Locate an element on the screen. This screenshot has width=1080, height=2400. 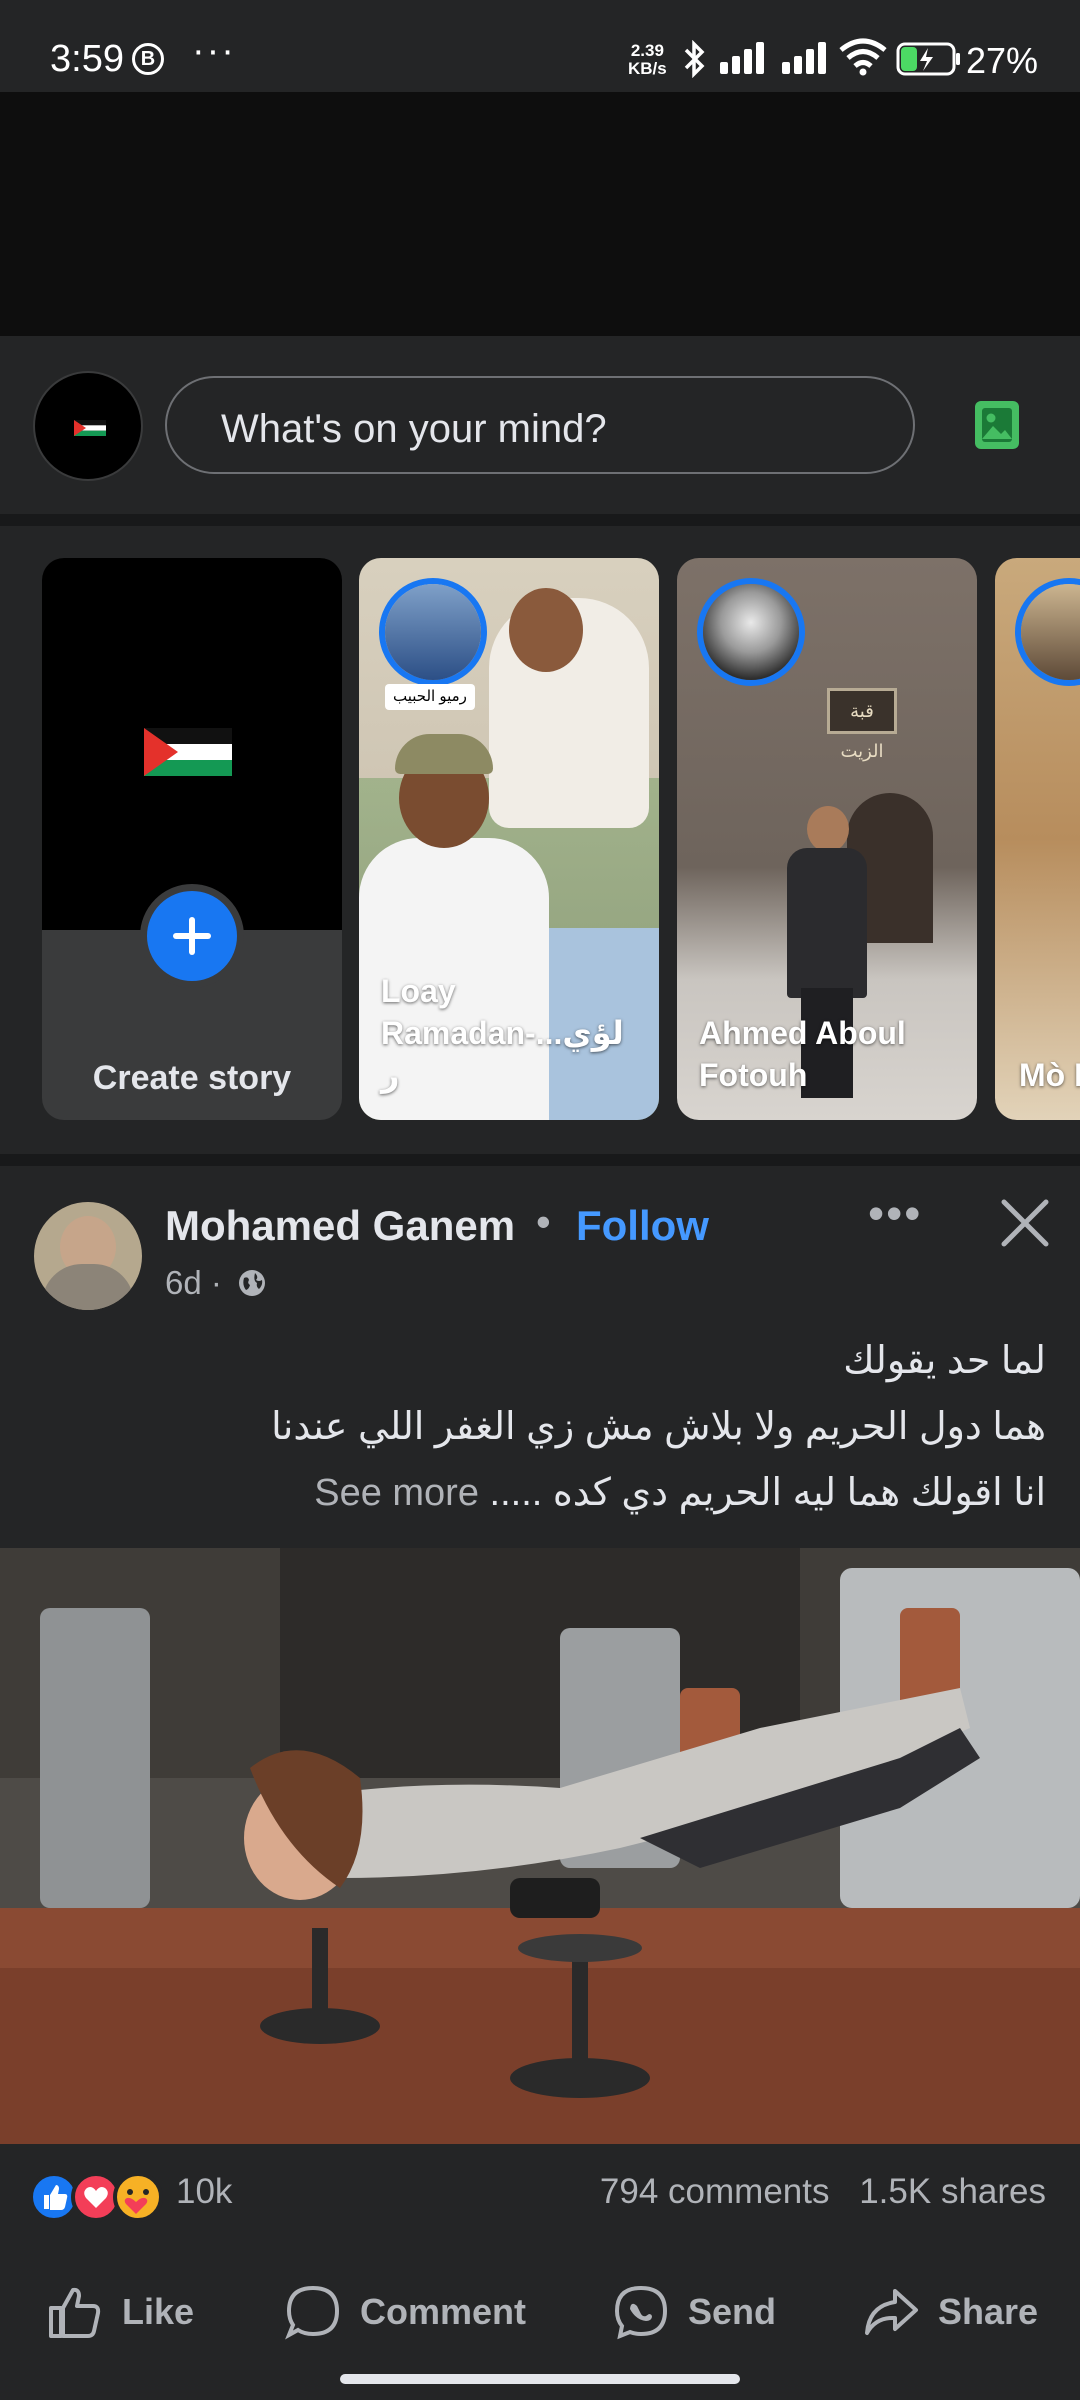
plus-glyph is located at coordinates (192, 936).